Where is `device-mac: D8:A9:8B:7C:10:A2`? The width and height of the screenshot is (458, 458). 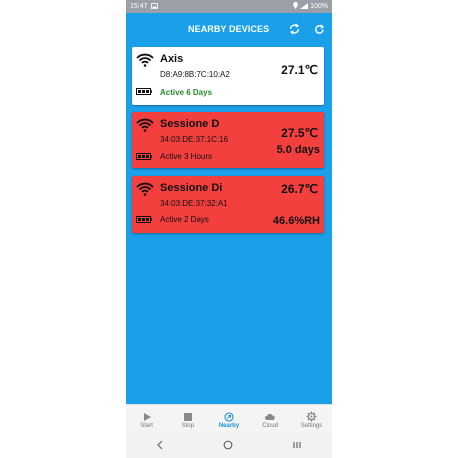 device-mac: D8:A9:8B:7C:10:A2 is located at coordinates (195, 74).